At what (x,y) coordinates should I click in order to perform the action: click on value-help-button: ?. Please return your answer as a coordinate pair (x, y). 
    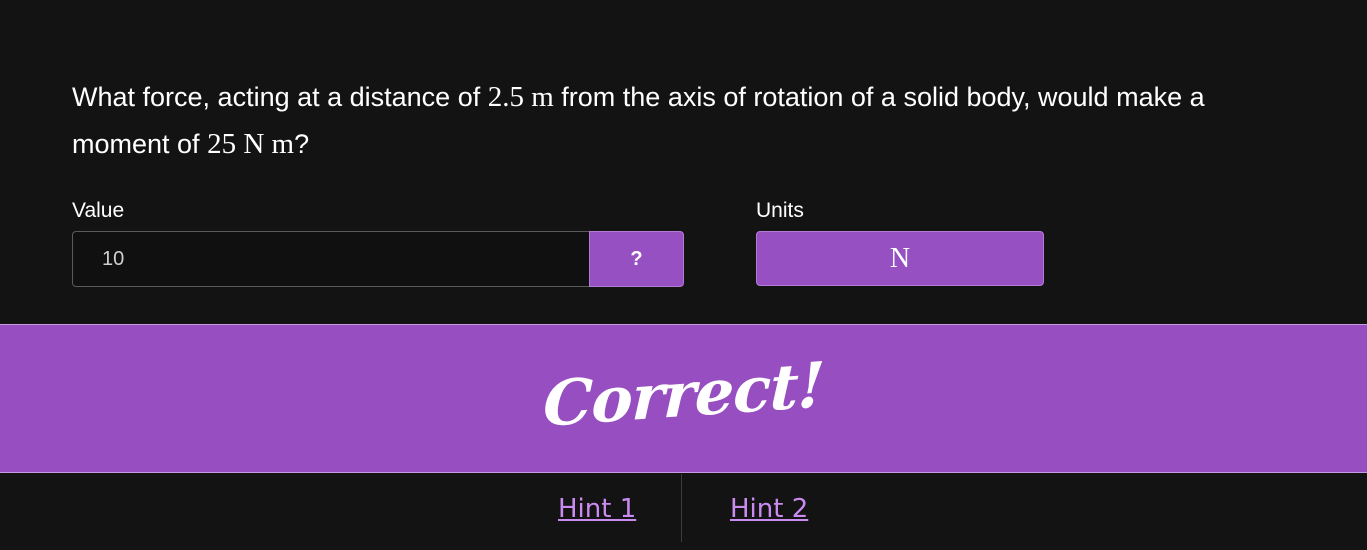
    Looking at the image, I should click on (636, 259).